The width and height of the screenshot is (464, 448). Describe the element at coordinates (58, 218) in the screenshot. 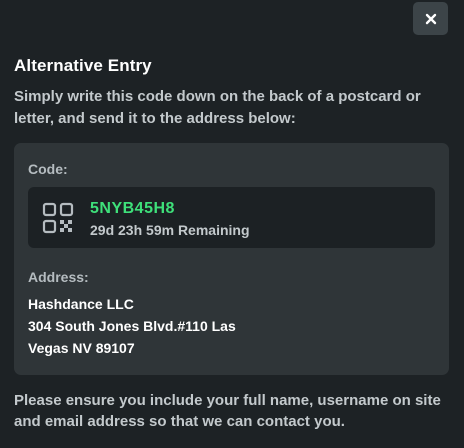

I see `qr-code-icon` at that location.